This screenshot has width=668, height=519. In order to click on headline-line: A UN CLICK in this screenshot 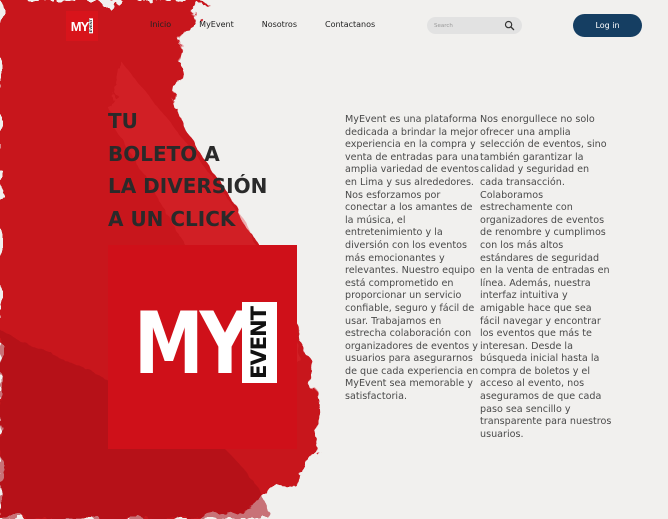, I will do `click(172, 218)`.